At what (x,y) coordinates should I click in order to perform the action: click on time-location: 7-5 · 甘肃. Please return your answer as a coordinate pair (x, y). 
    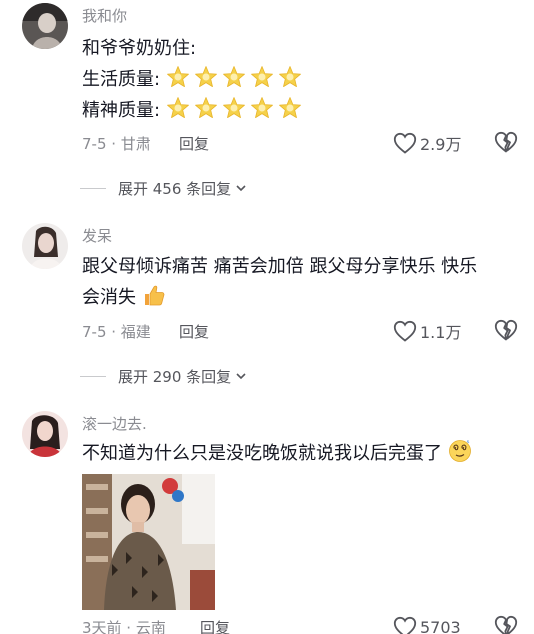
    Looking at the image, I should click on (116, 144).